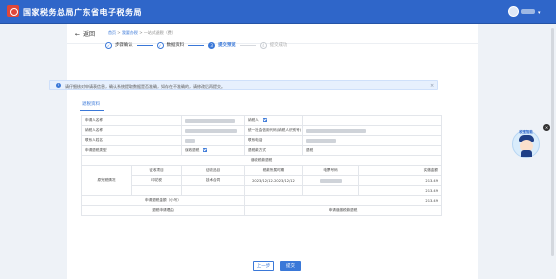 The width and height of the screenshot is (556, 279). I want to click on back-button: ← 返回, so click(85, 33).